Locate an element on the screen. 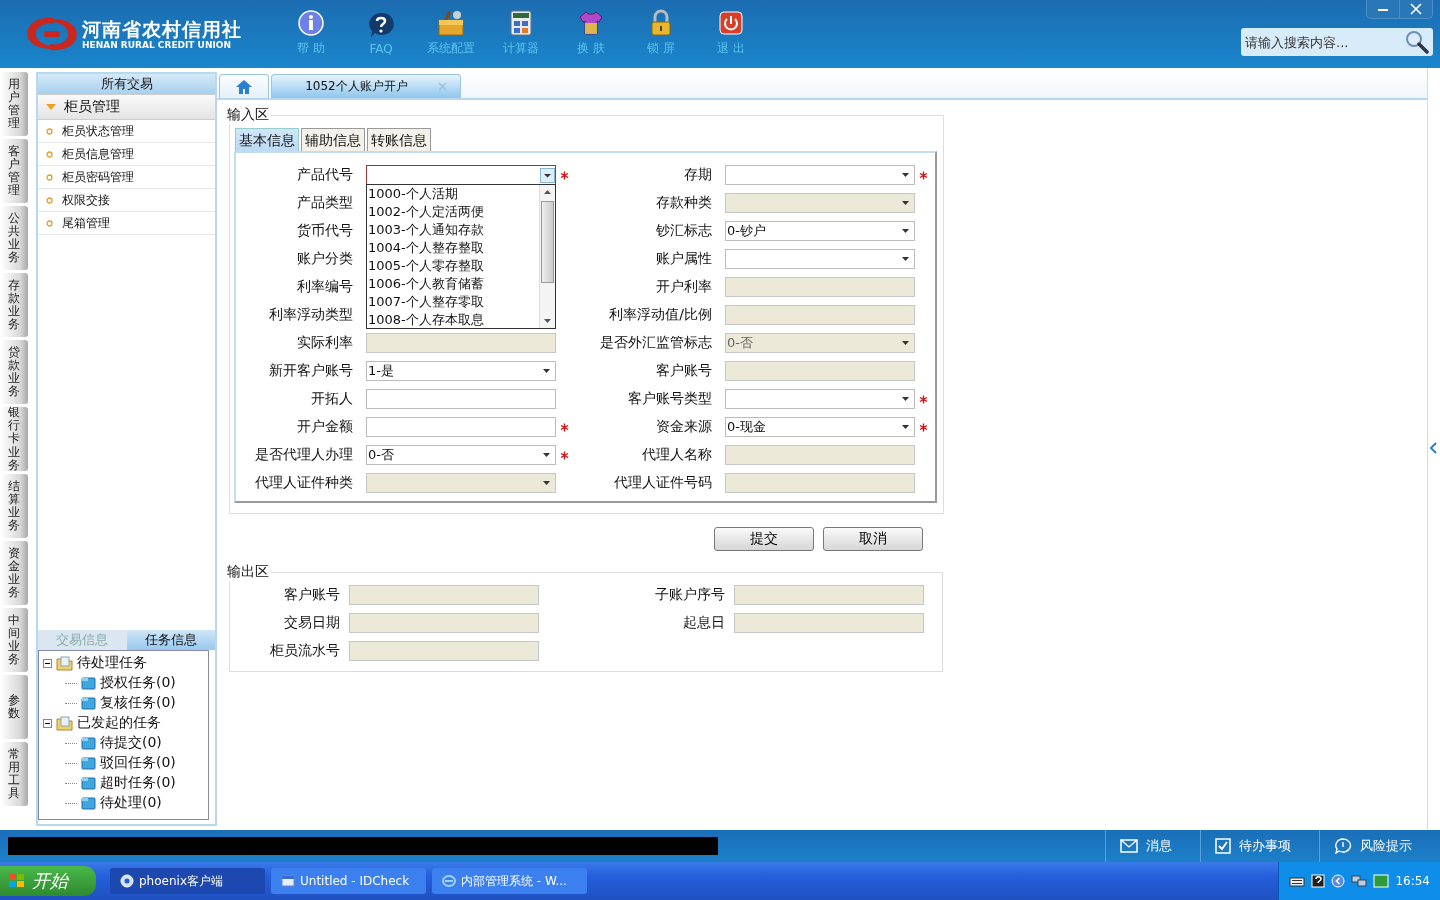 Image resolution: width=1440 pixels, height=900 pixels. tree-item: 待提交(0) is located at coordinates (131, 743).